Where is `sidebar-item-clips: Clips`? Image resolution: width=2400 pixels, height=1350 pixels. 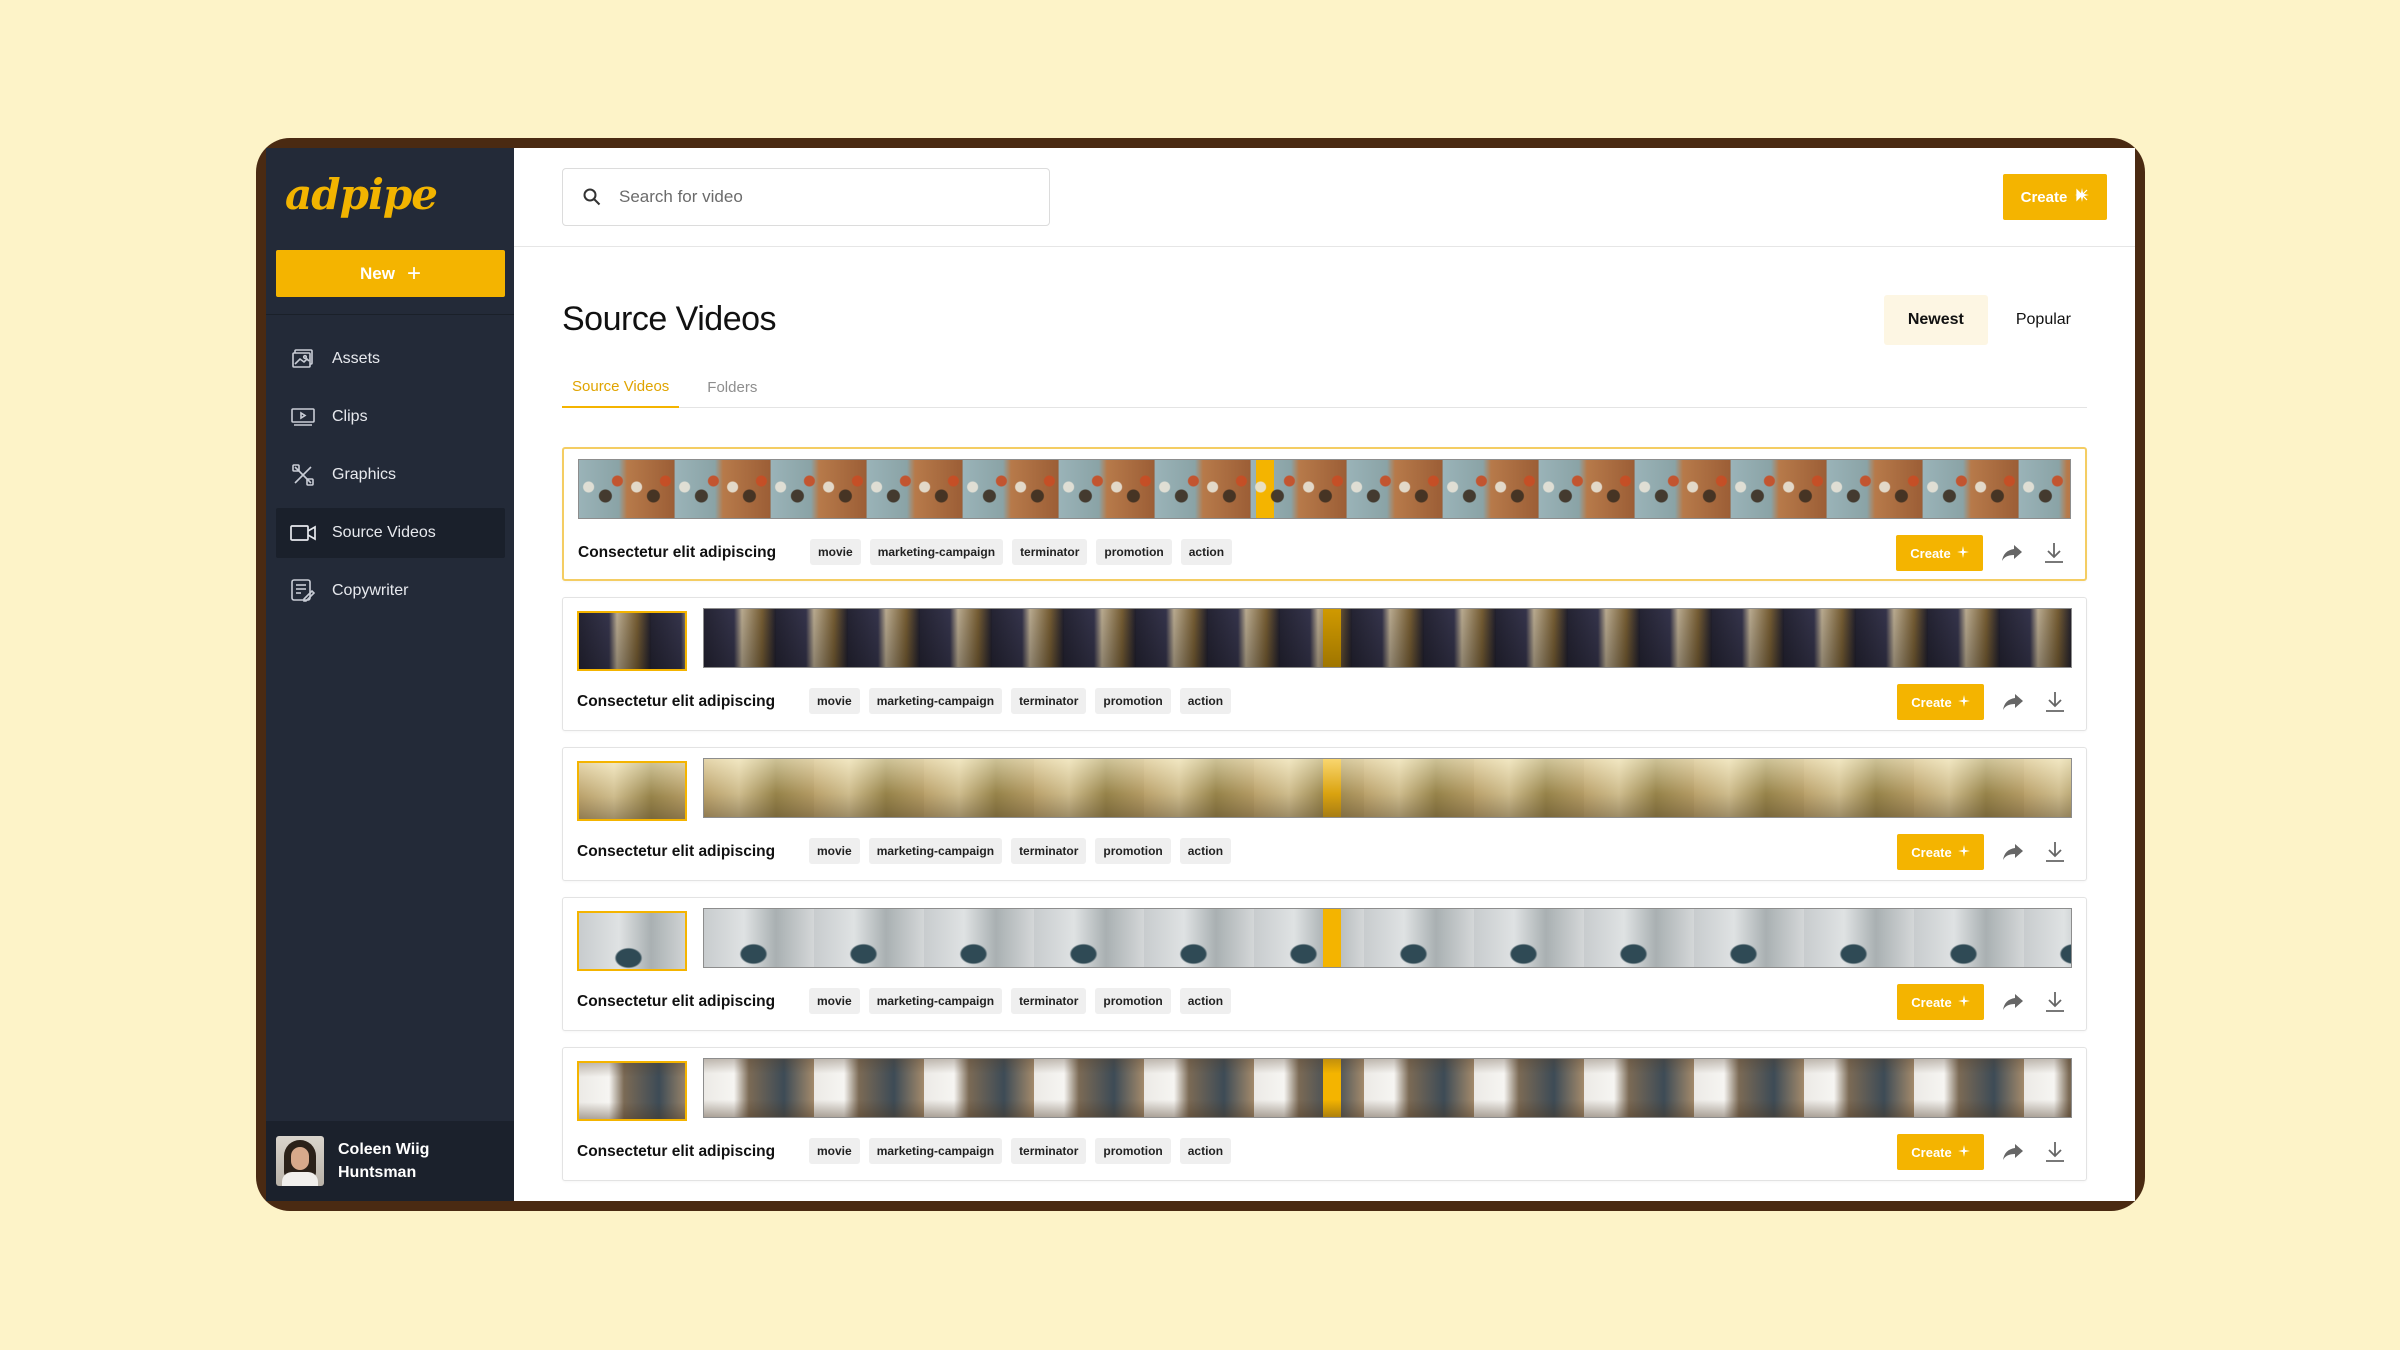
sidebar-item-clips: Clips is located at coordinates (390, 417).